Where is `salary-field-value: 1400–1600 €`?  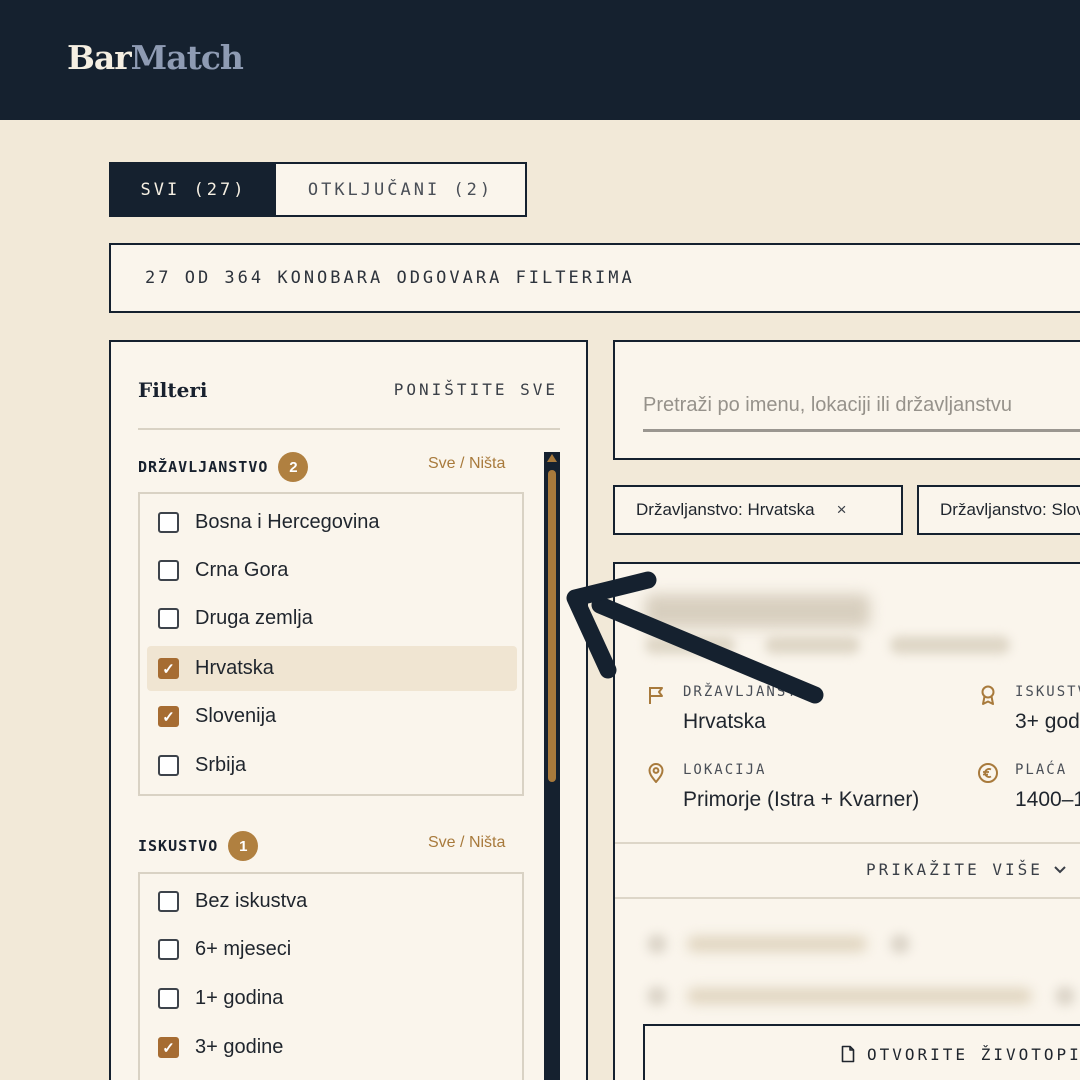
salary-field-value: 1400–1600 € is located at coordinates (1047, 799).